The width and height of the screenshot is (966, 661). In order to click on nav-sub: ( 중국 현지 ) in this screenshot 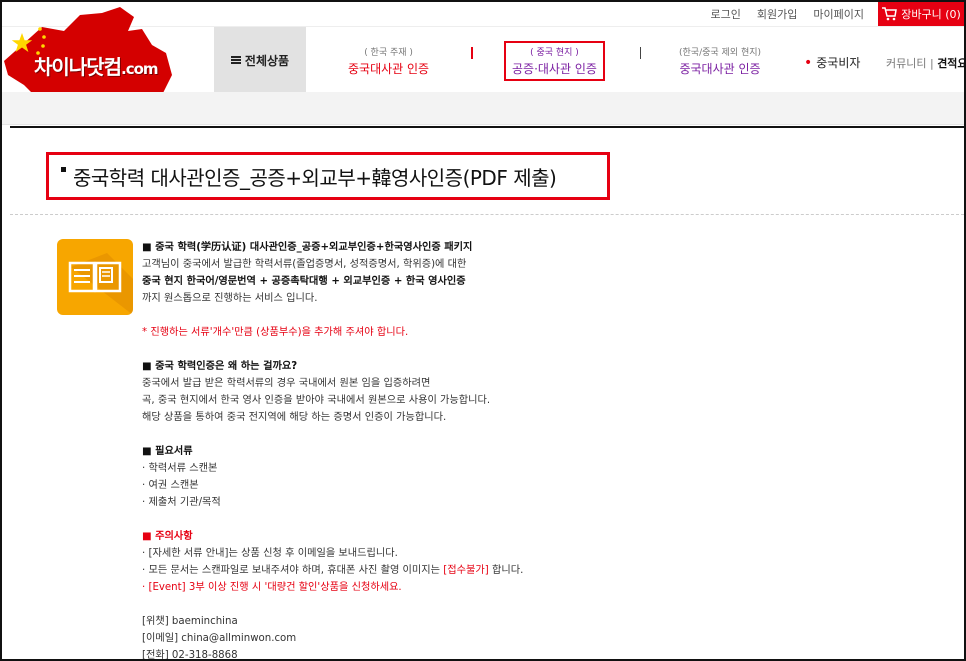, I will do `click(554, 53)`.